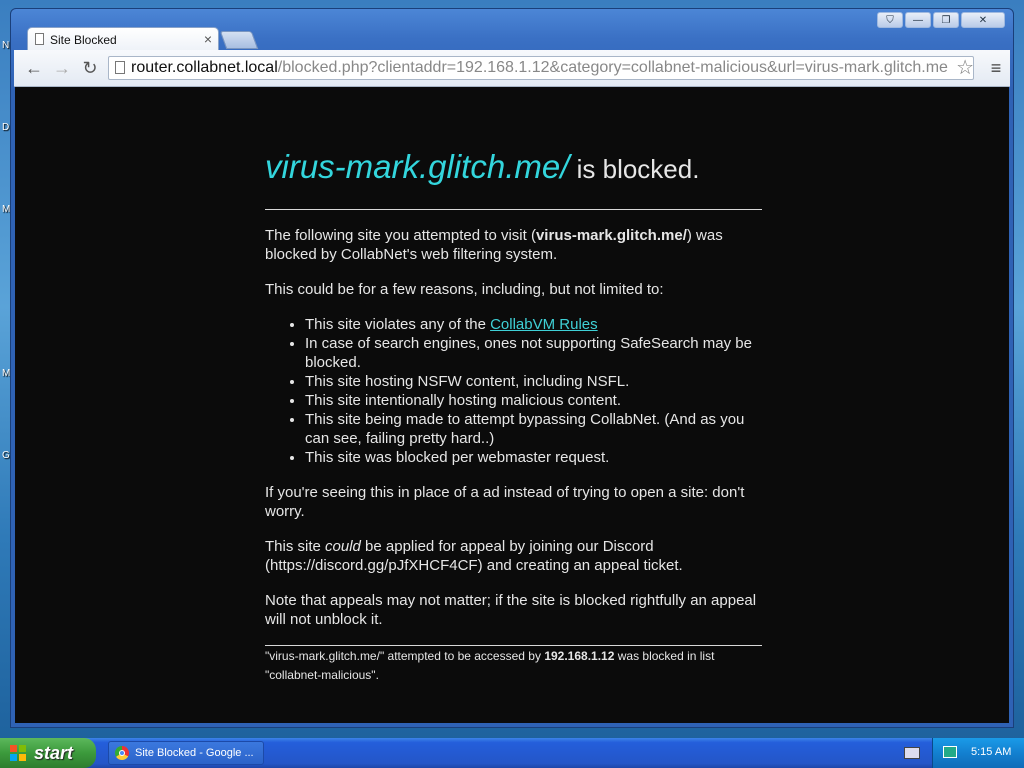  I want to click on tab-site-blocked: Site Blocked ×, so click(123, 39).